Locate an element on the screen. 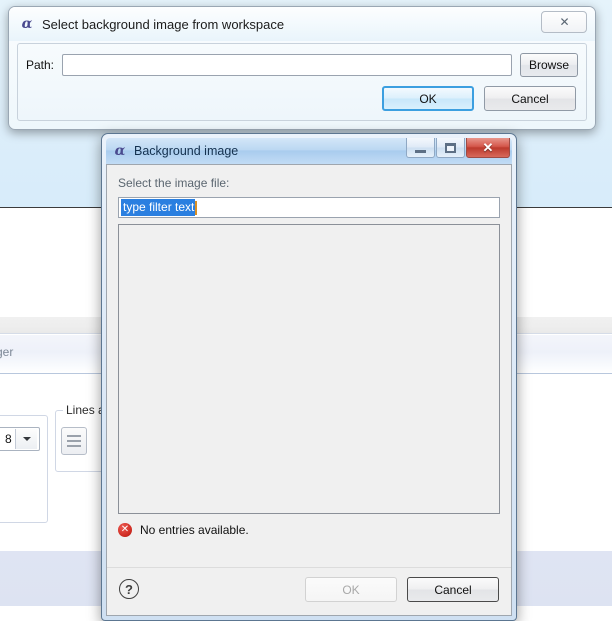 The image size is (612, 621). help-icon-glyph: ? is located at coordinates (129, 589).